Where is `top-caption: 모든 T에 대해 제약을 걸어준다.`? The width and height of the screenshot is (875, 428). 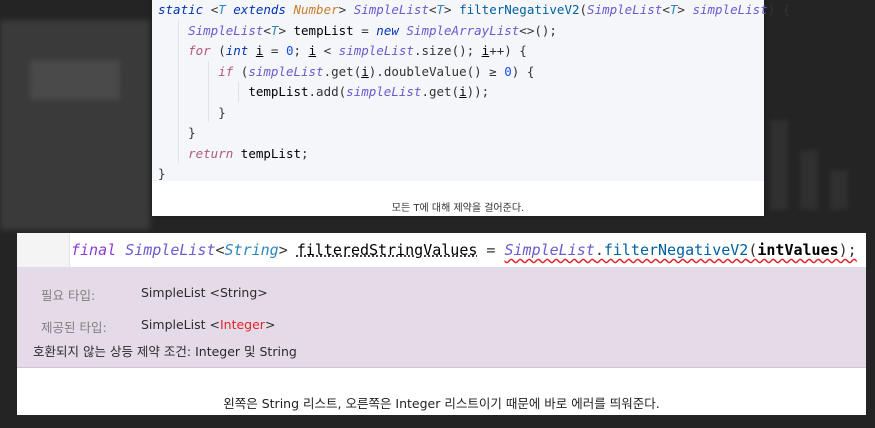 top-caption: 모든 T에 대해 제약을 걸어준다. is located at coordinates (458, 208).